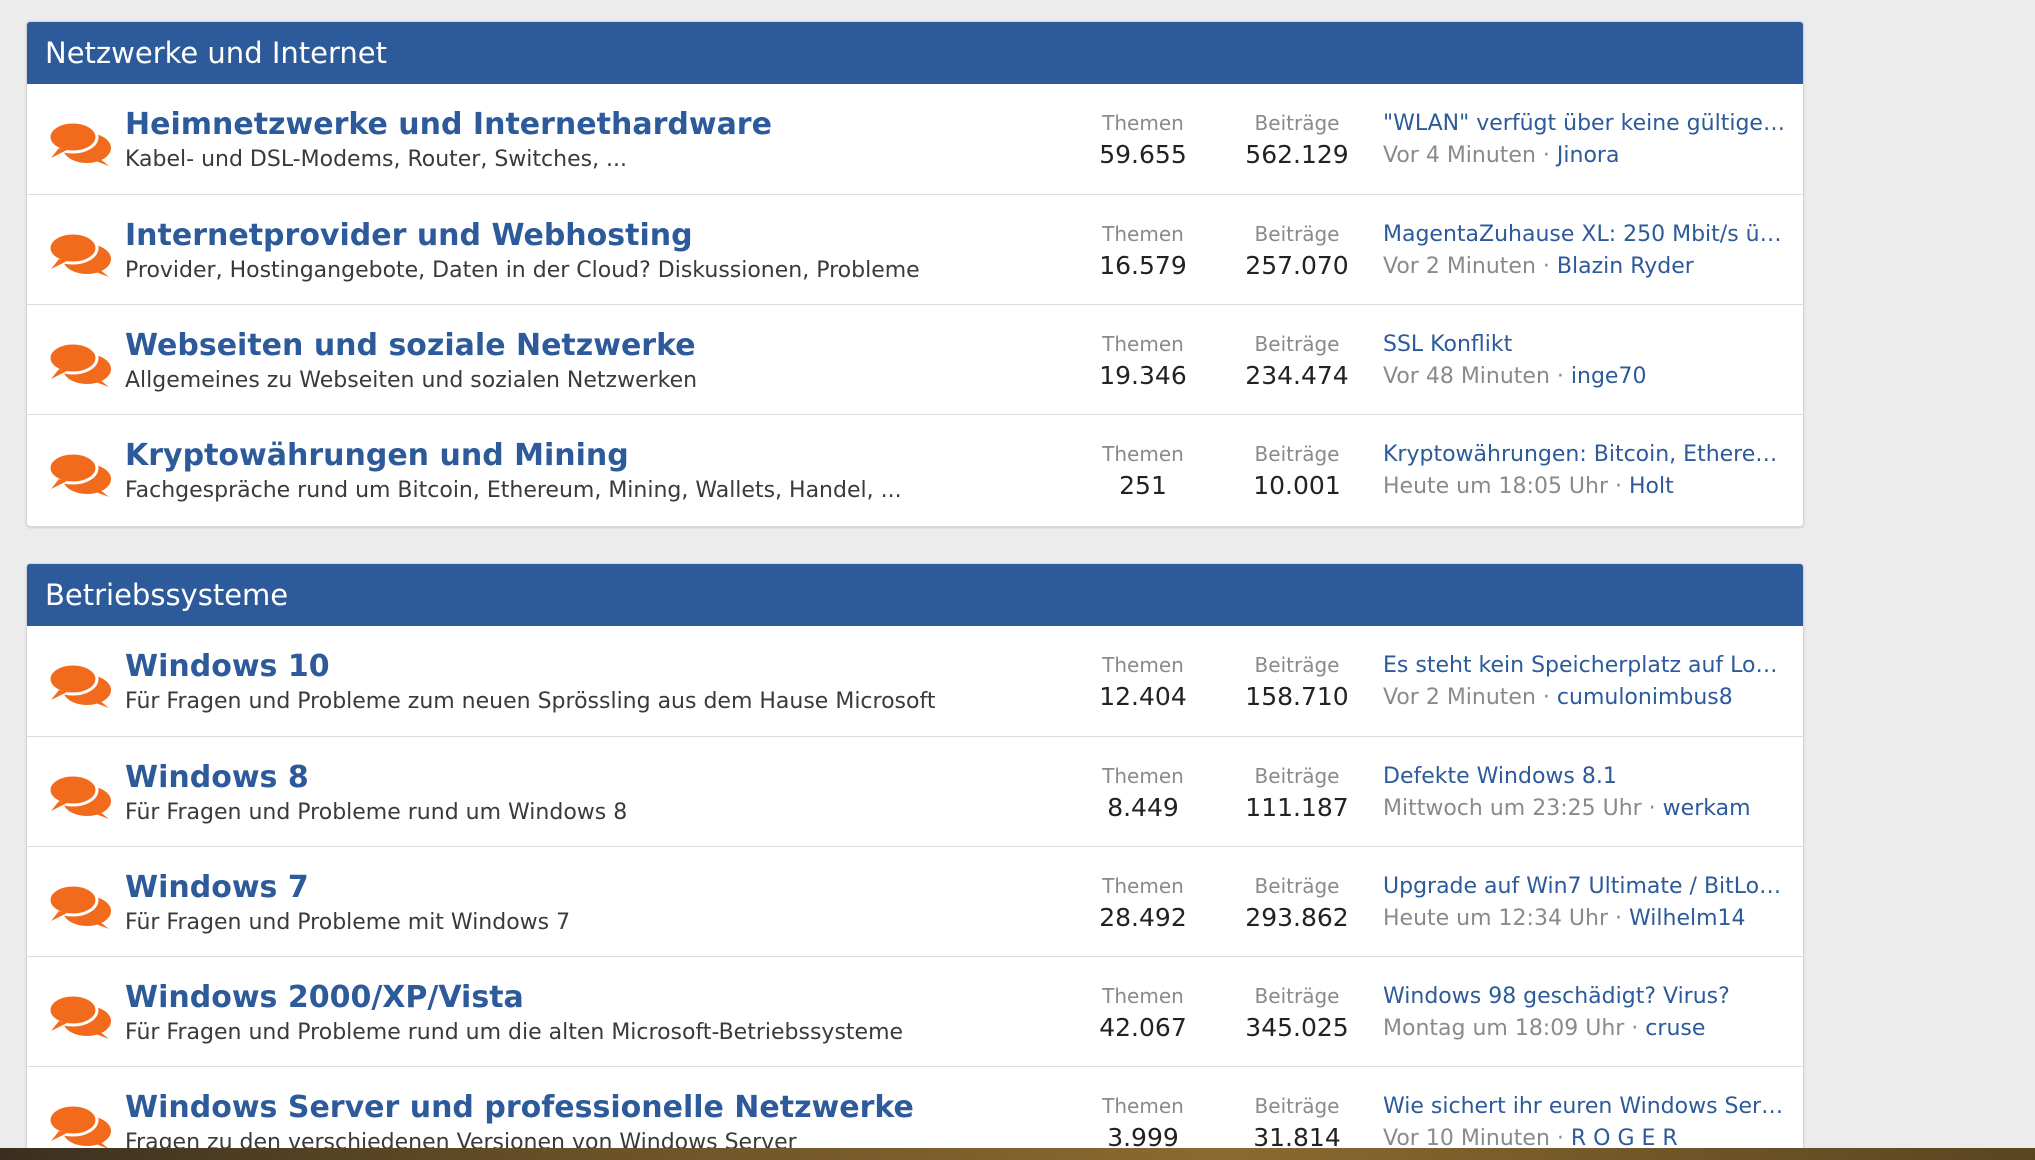 The width and height of the screenshot is (2035, 1160). What do you see at coordinates (1585, 776) in the screenshot?
I see `latest-thread-link: Defekte Windows 8.1` at bounding box center [1585, 776].